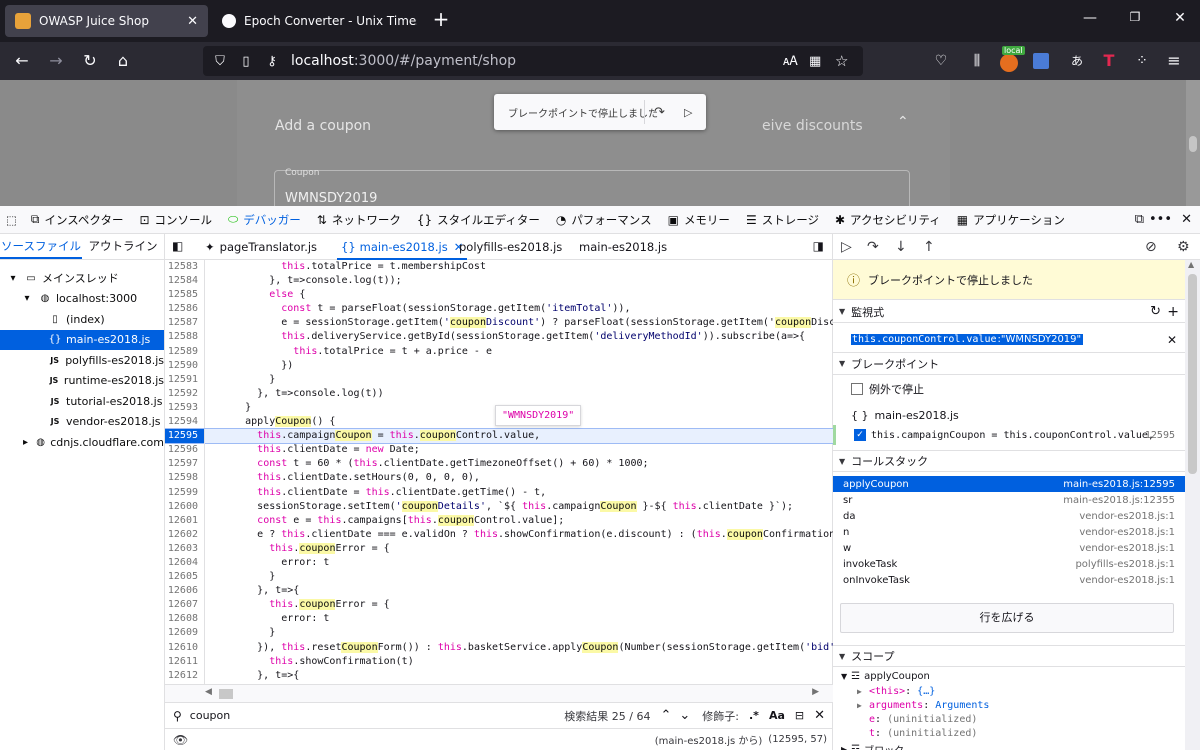 Image resolution: width=1200 pixels, height=750 pixels. I want to click on extensions-icon: ⁘, so click(1142, 61).